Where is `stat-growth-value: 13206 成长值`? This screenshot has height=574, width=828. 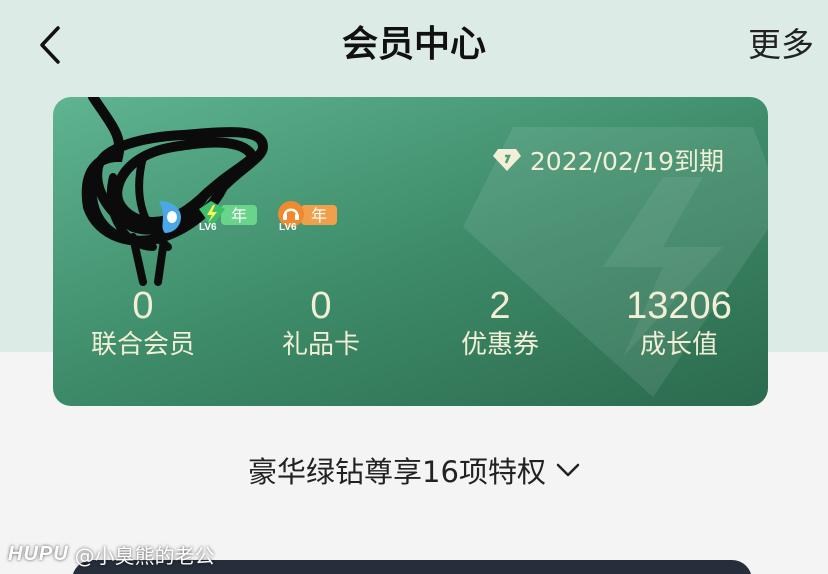
stat-growth-value: 13206 成长值 is located at coordinates (679, 322).